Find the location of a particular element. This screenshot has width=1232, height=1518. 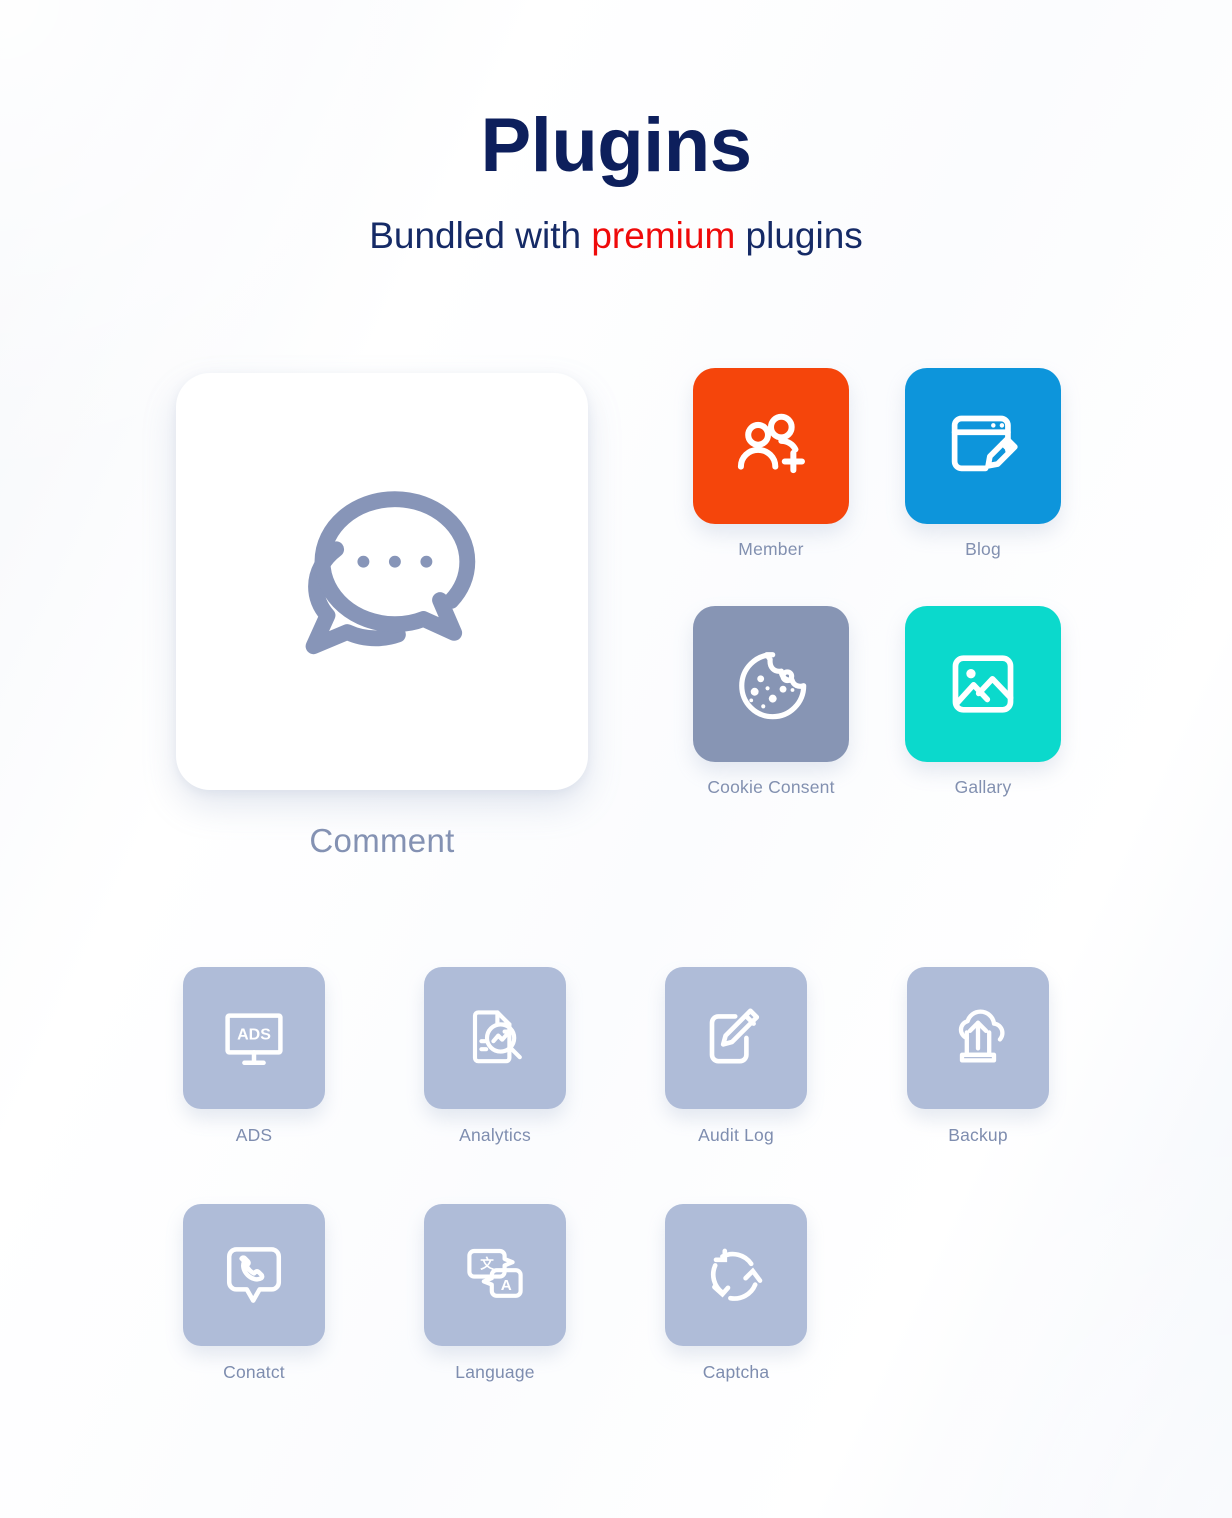

tile-audit-log: Audit Log is located at coordinates (736, 1056).